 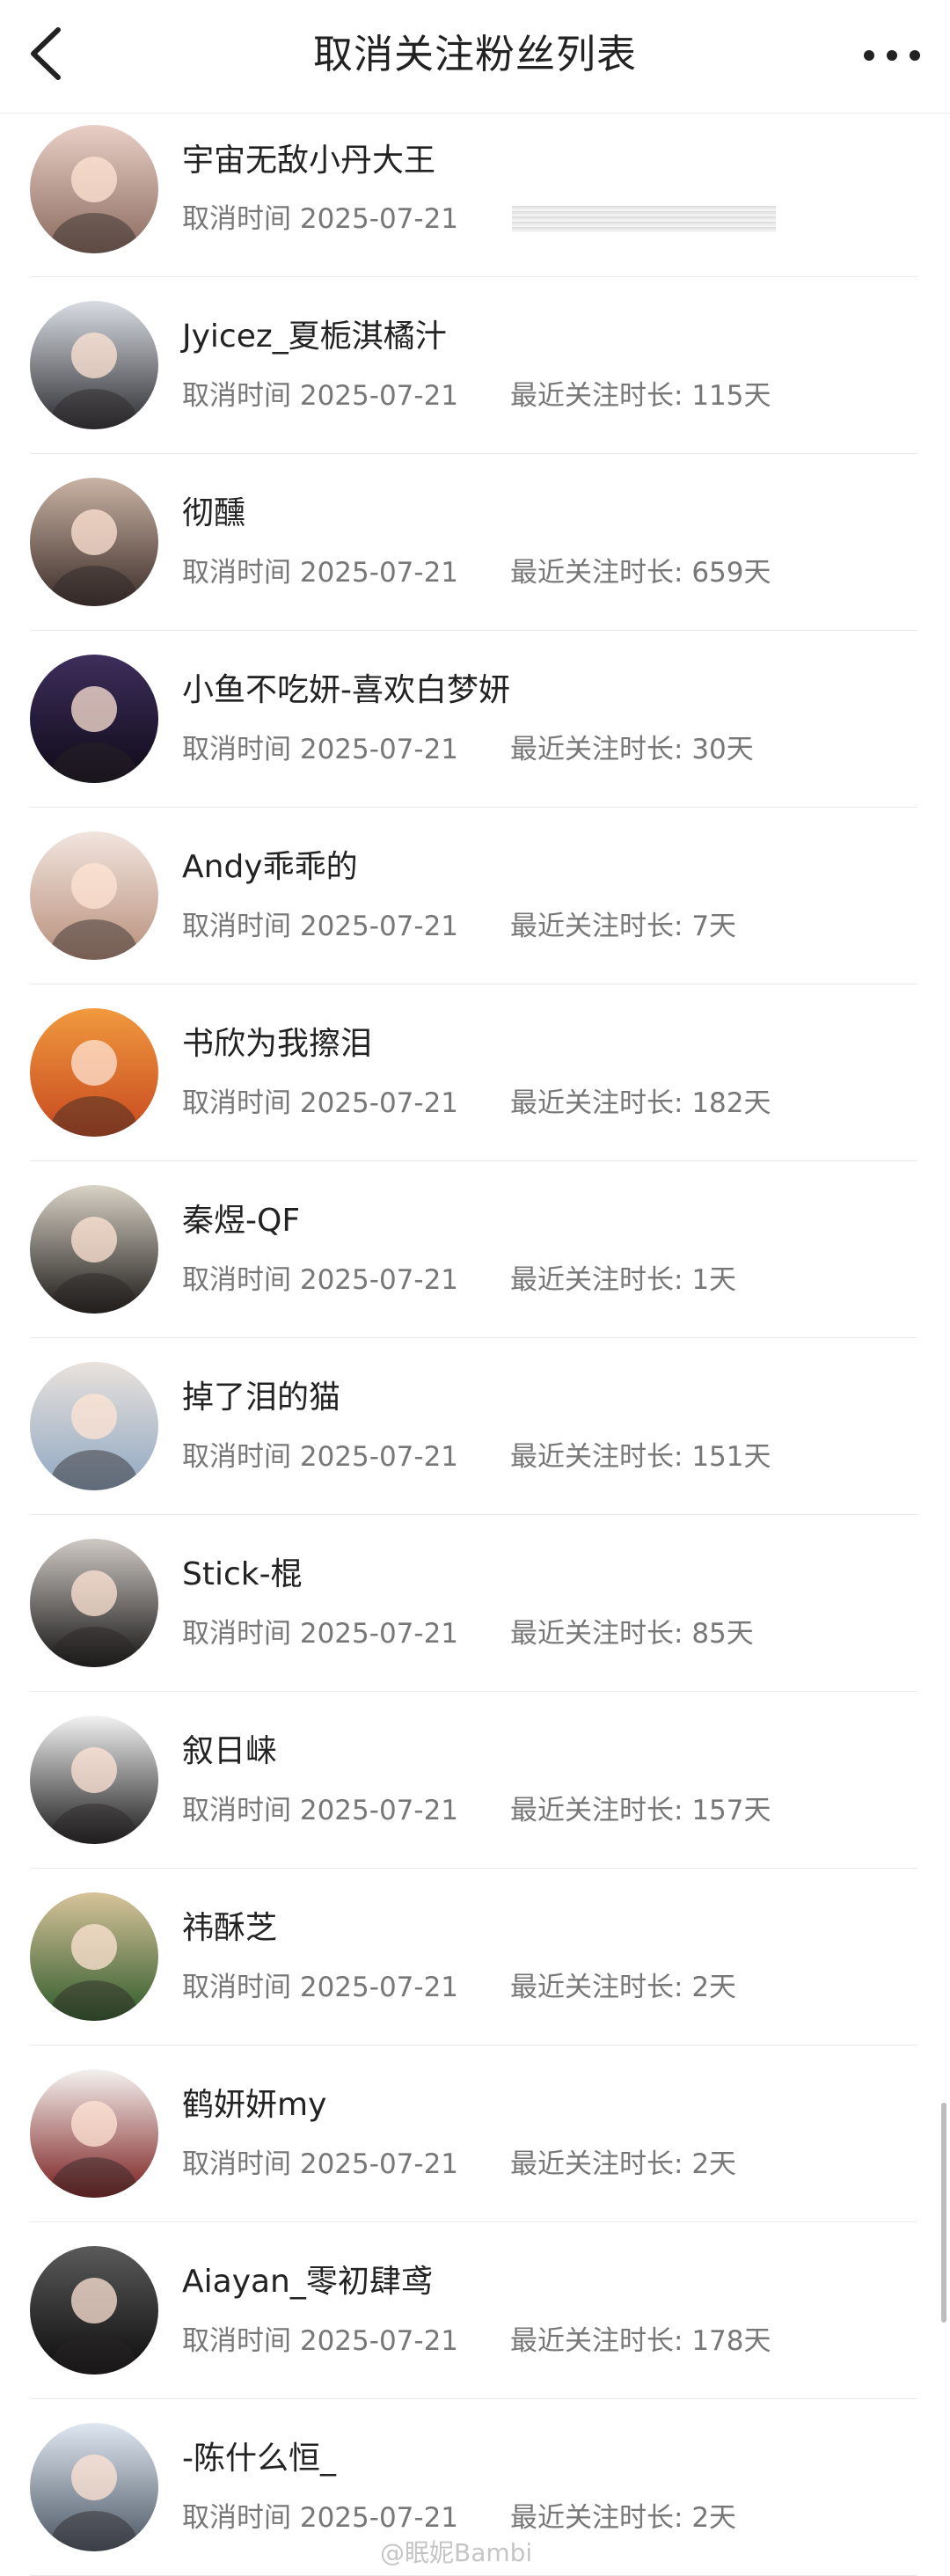 What do you see at coordinates (731, 1810) in the screenshot?
I see `follow-duration-value: 157天` at bounding box center [731, 1810].